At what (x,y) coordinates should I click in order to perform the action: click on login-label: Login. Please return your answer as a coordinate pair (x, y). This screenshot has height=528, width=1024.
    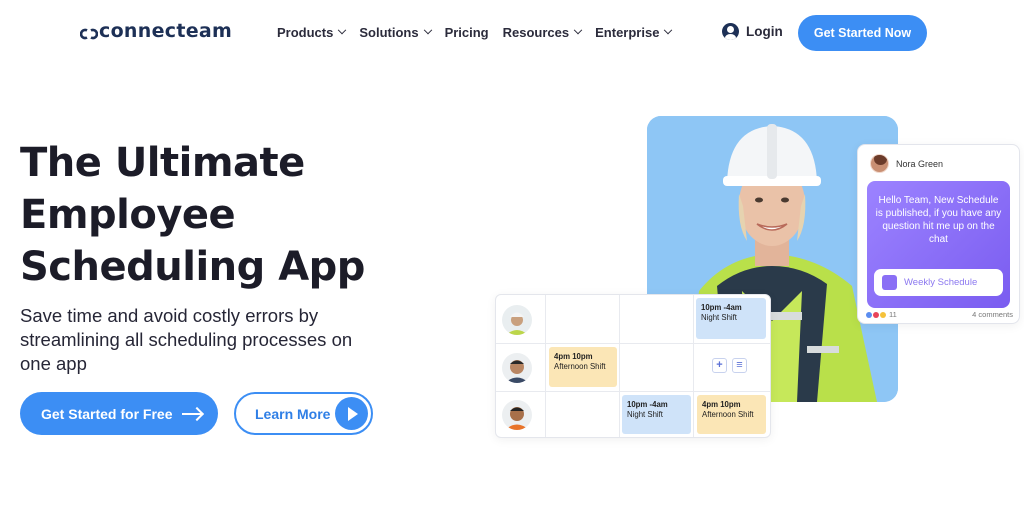
    Looking at the image, I should click on (764, 31).